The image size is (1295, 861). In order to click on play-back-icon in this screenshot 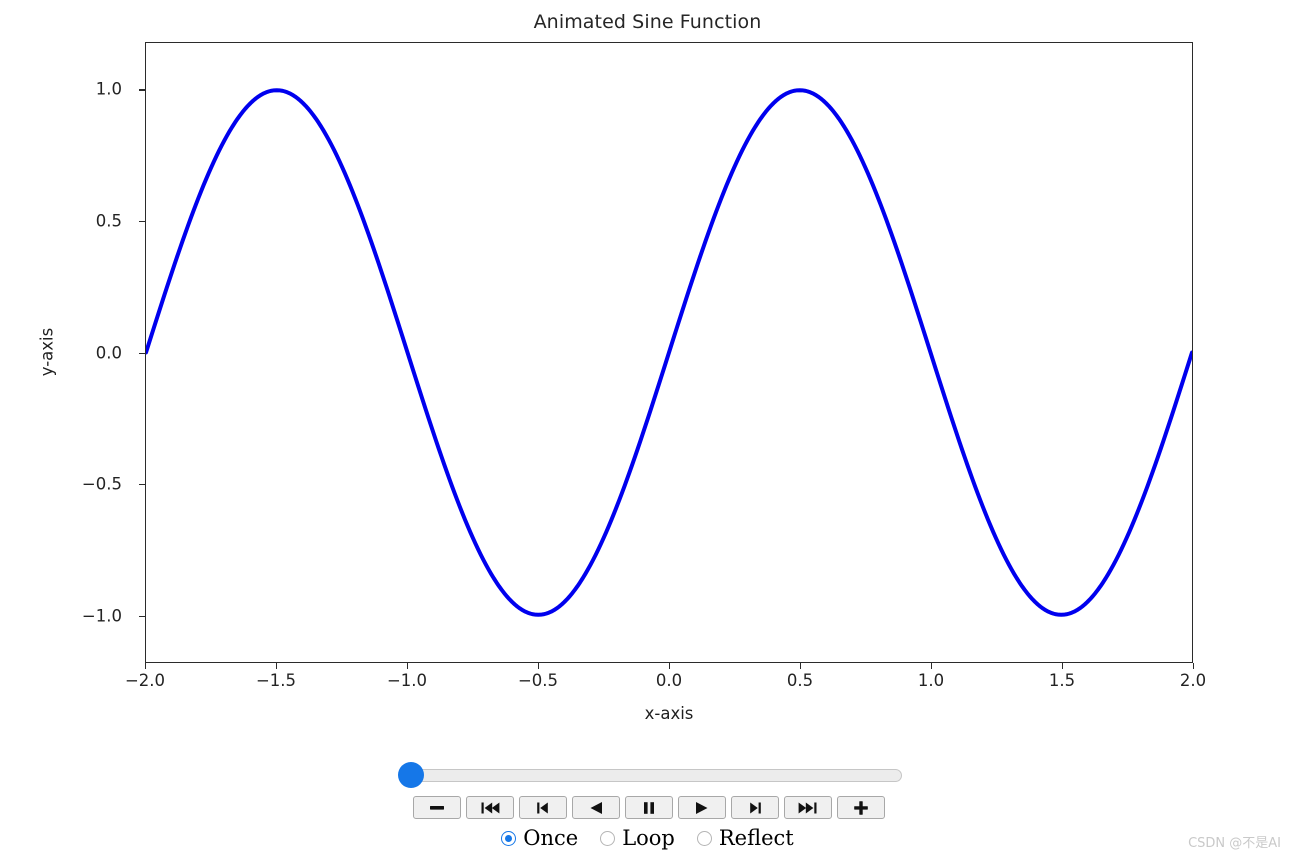, I will do `click(596, 808)`.